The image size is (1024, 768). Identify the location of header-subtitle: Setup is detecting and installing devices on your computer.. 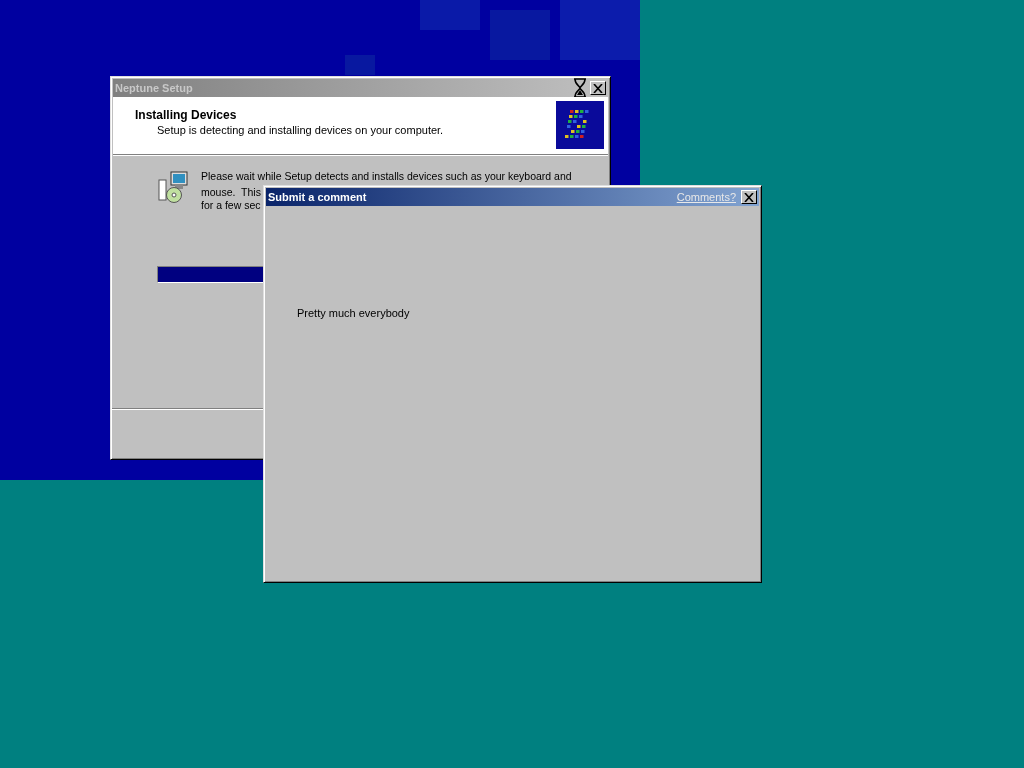
(300, 130).